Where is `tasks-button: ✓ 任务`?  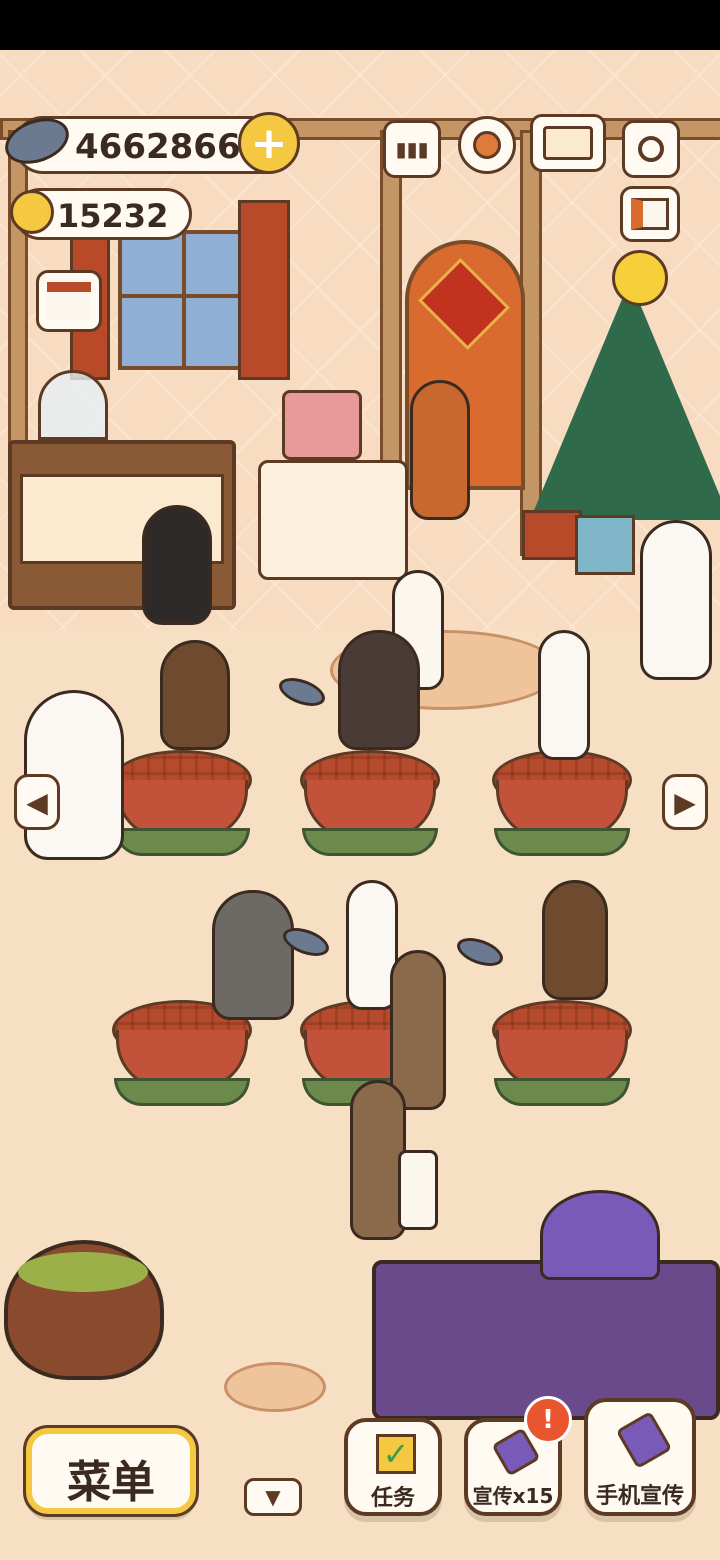
tasks-button: ✓ 任务 is located at coordinates (393, 1467).